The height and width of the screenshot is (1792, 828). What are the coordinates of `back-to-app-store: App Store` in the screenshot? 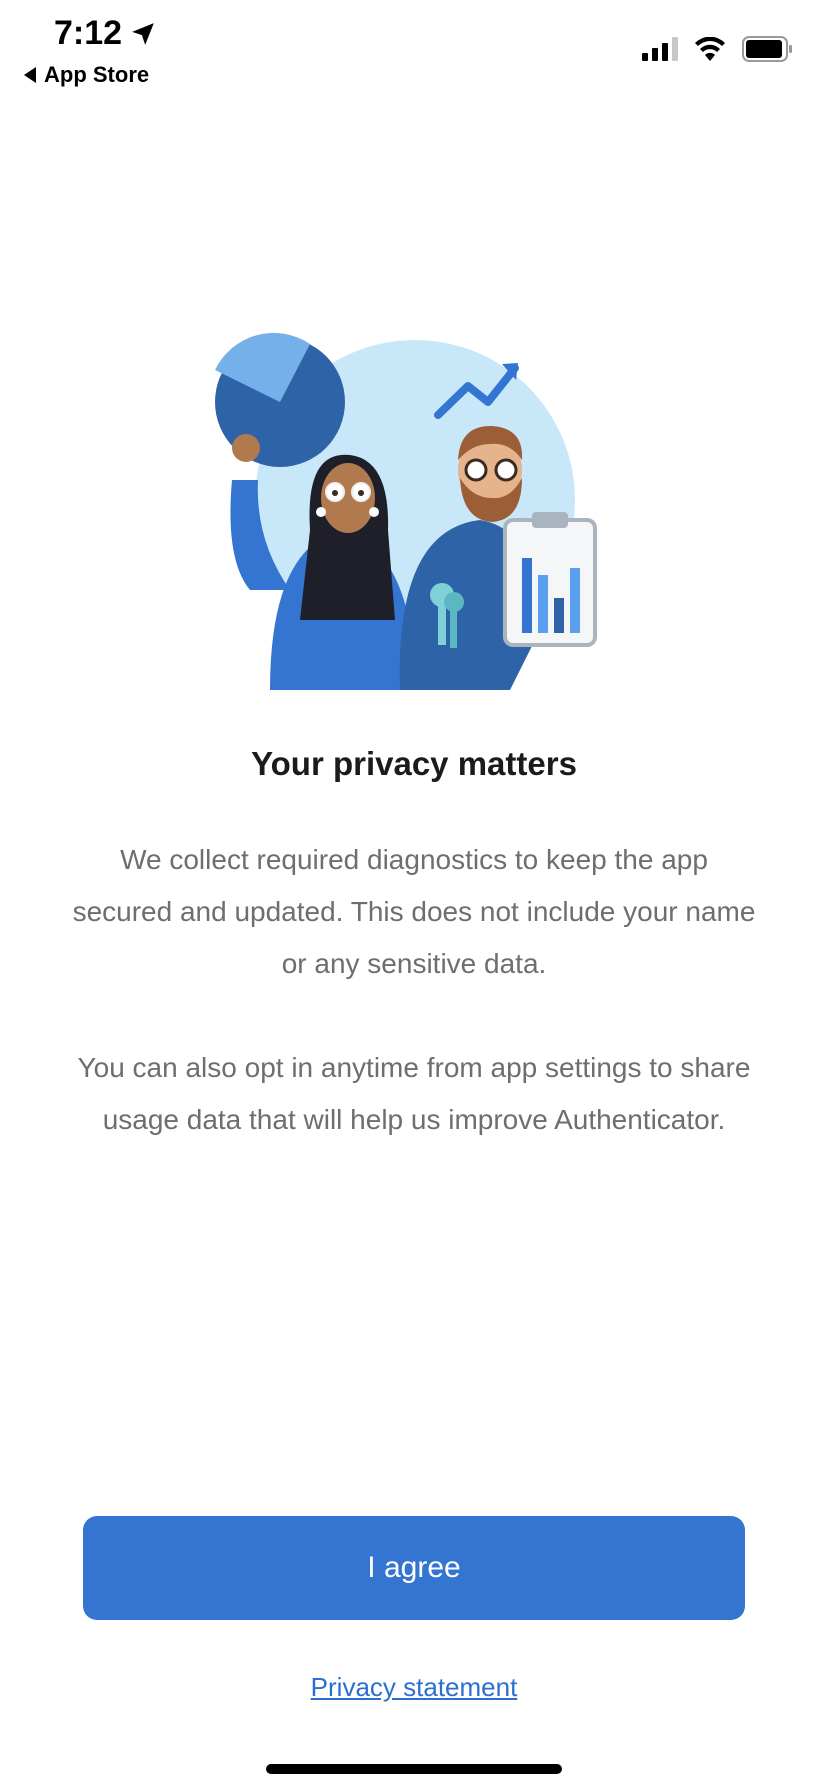 It's located at (86, 75).